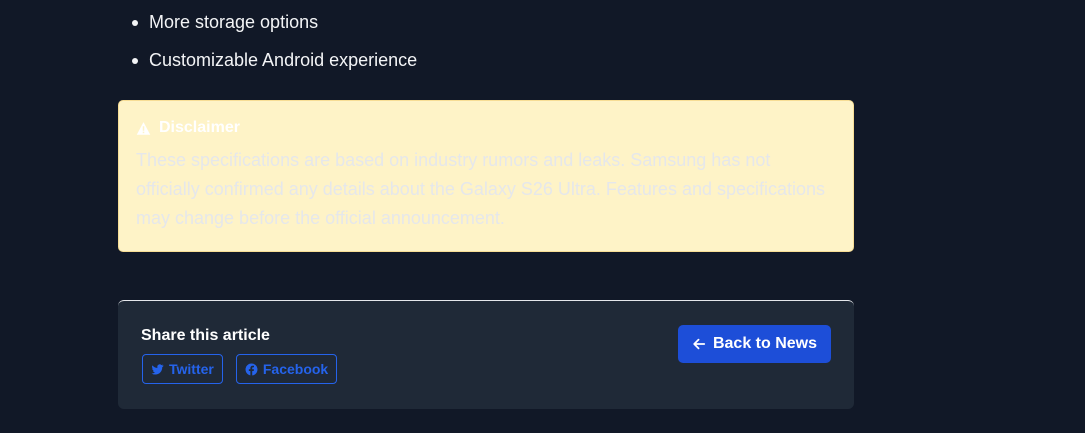 This screenshot has width=1085, height=433. What do you see at coordinates (205, 335) in the screenshot?
I see `share-title: Share this article` at bounding box center [205, 335].